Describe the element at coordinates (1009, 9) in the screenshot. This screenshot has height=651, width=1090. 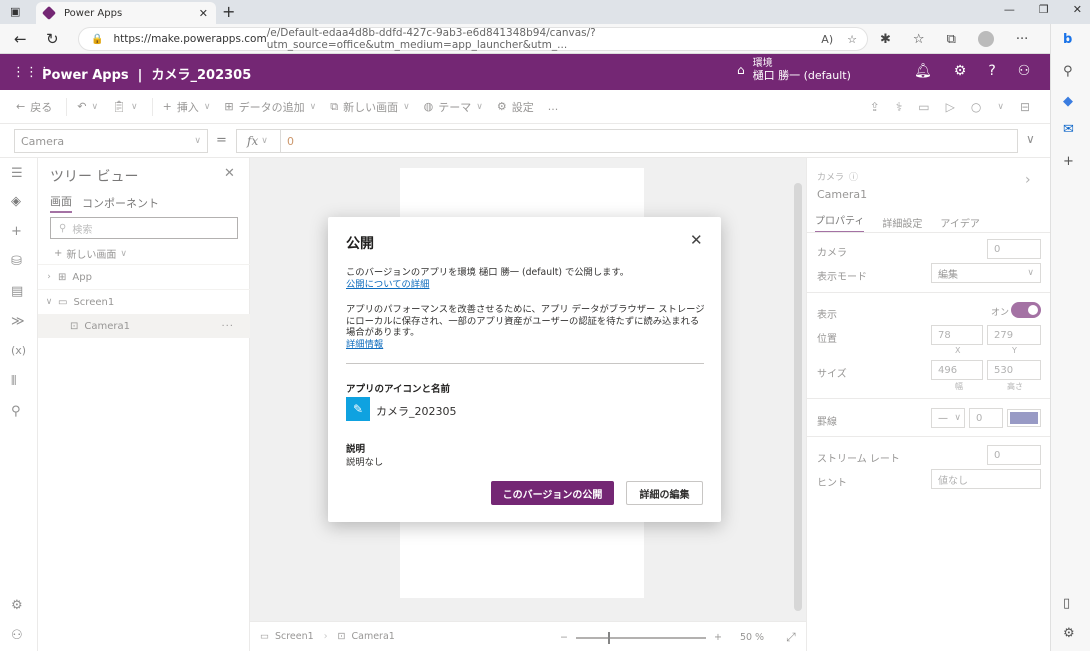
I see `minimize-icon: —` at that location.